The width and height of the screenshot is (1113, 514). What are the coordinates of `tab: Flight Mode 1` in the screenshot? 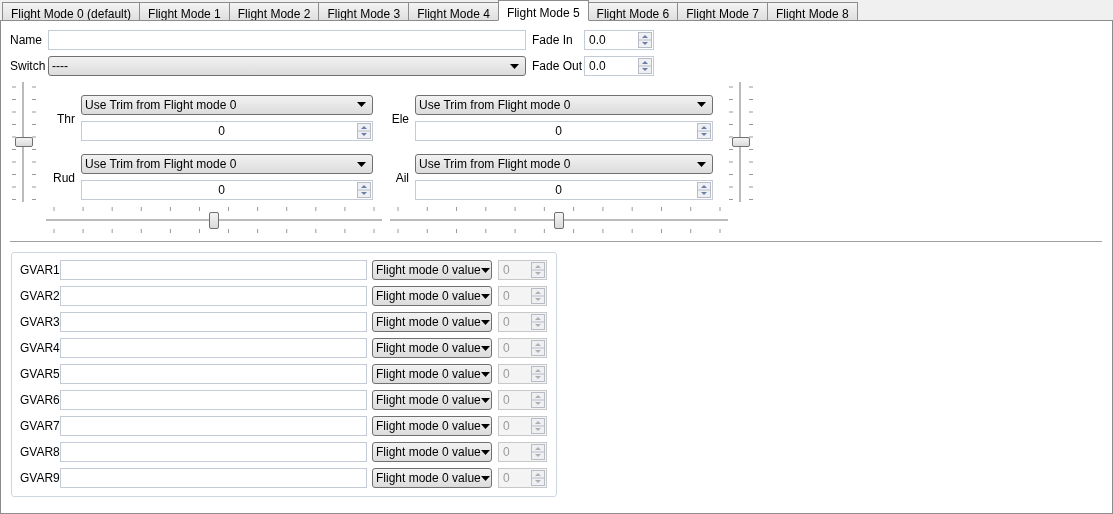 It's located at (184, 11).